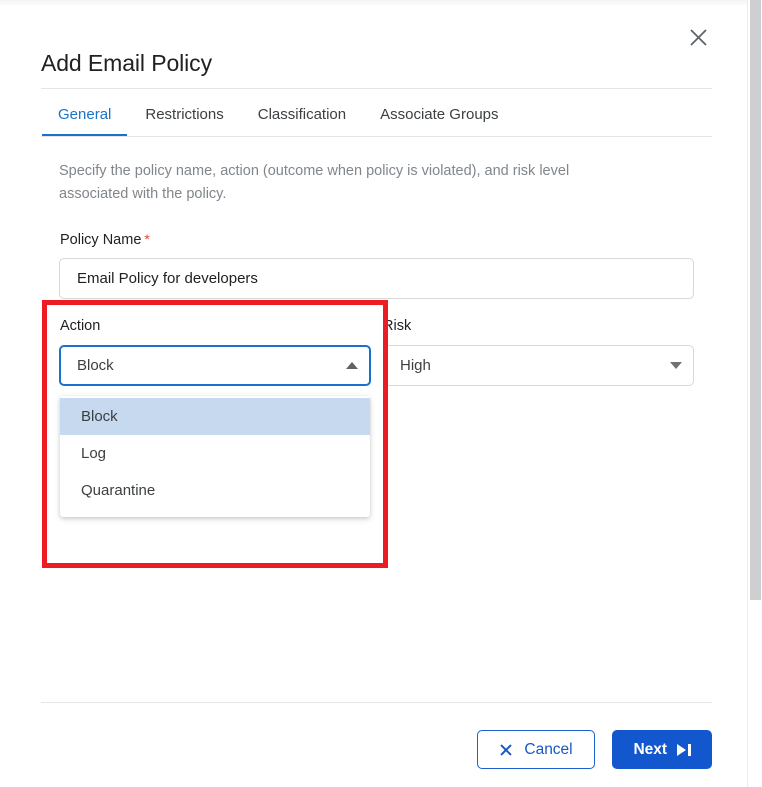 This screenshot has width=762, height=787. Describe the element at coordinates (676, 365) in the screenshot. I see `caret-down-icon` at that location.